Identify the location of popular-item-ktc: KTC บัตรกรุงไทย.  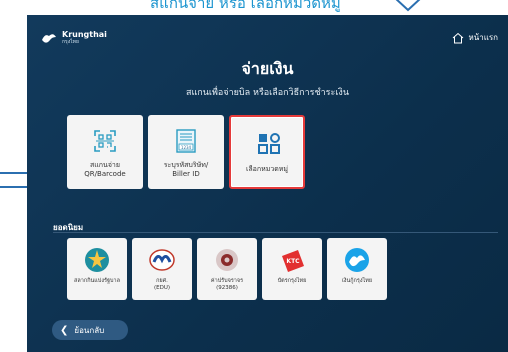
(292, 269).